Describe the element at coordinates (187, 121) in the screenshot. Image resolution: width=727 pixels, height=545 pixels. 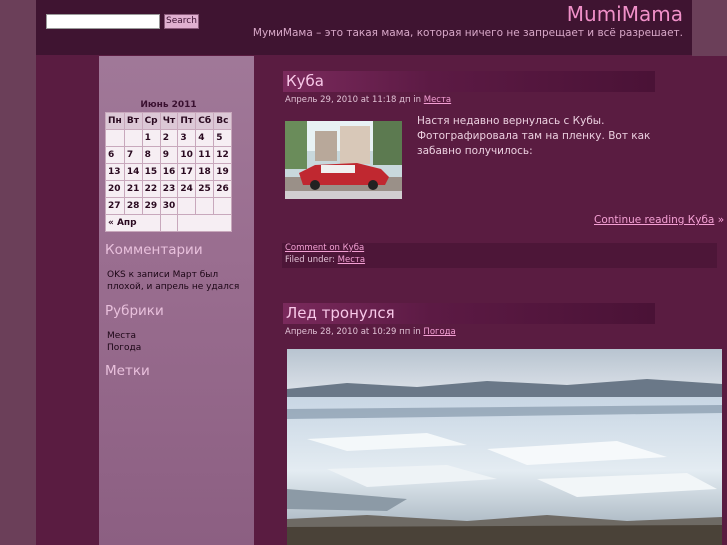
I see `weekday: Пт` at that location.